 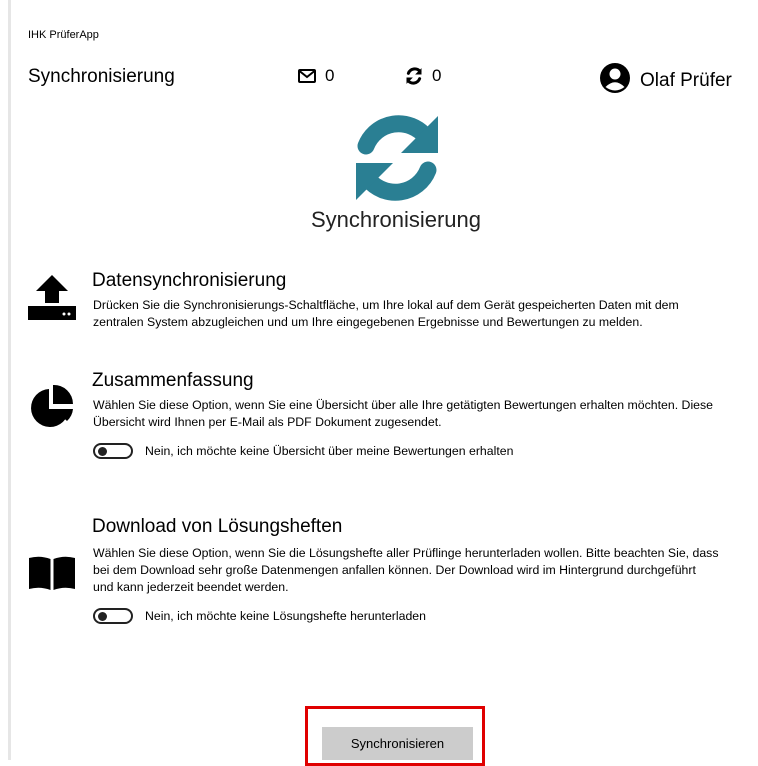 What do you see at coordinates (63, 35) in the screenshot?
I see `app-title: IHK PrüferApp` at bounding box center [63, 35].